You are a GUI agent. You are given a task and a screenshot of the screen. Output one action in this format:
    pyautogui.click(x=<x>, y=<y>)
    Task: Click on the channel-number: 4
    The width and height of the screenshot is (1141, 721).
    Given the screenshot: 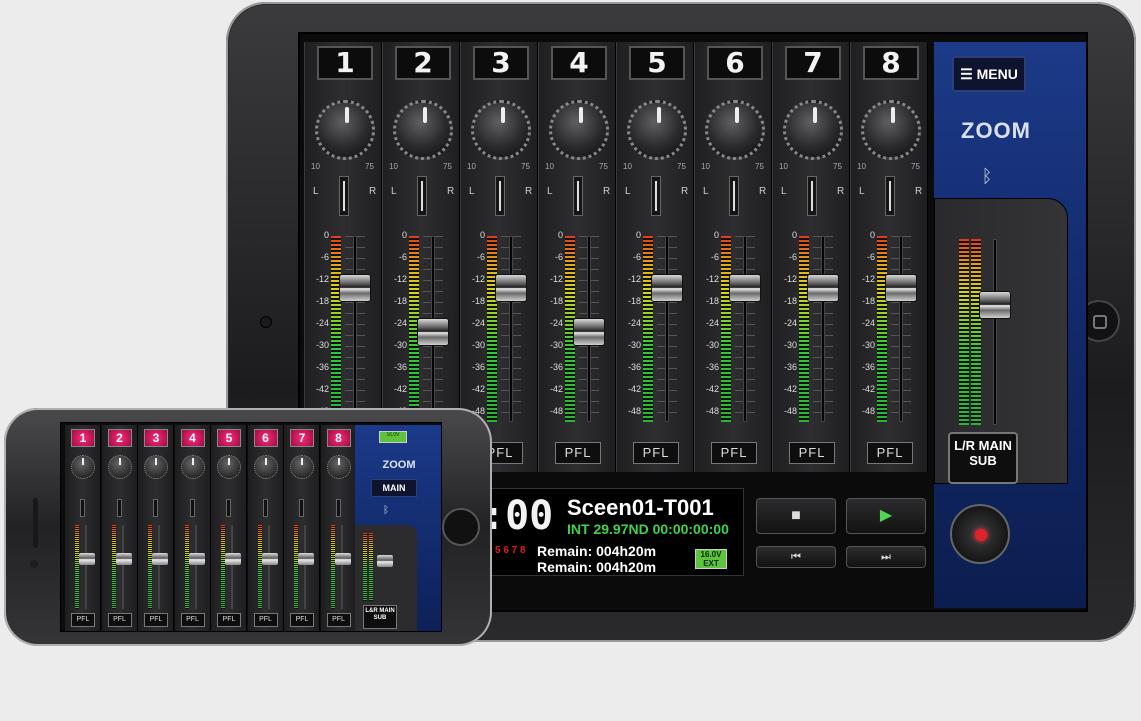 What is the action you would take?
    pyautogui.click(x=579, y=63)
    